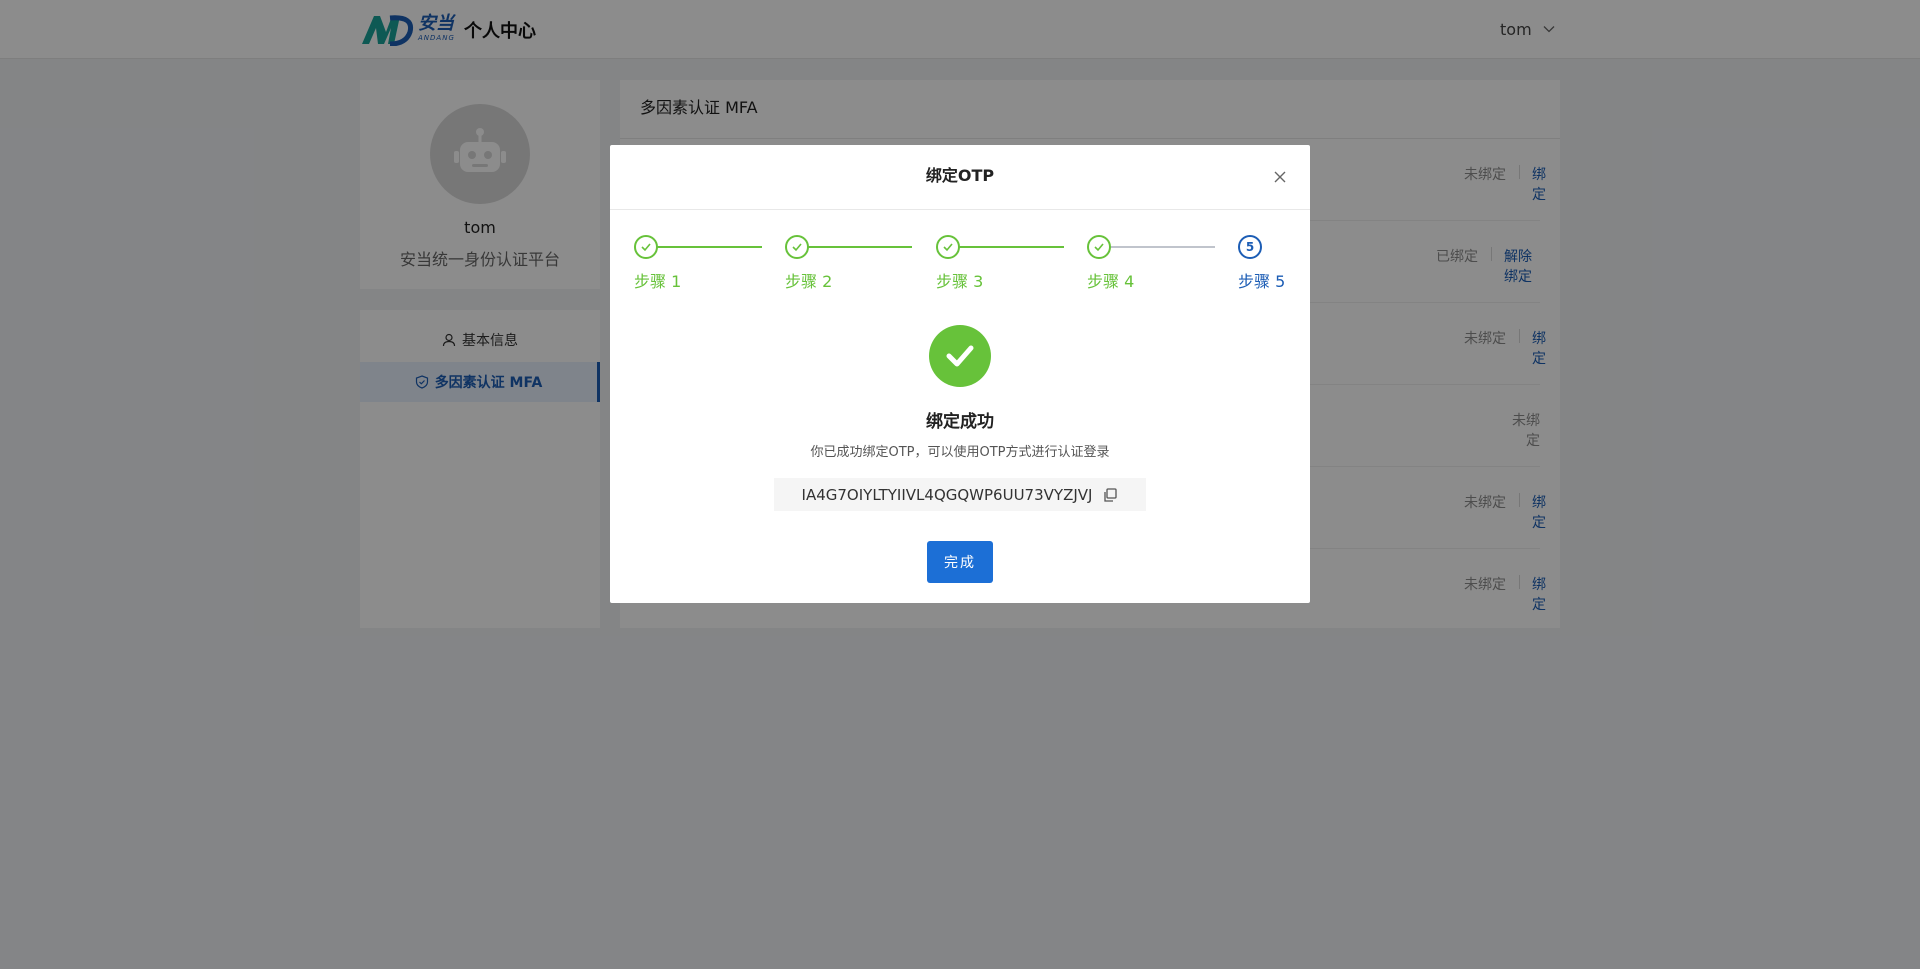  I want to click on otp-secret-box: IA4G7OIYLTYIIVL4QGQWP6UU73VYZJVJ, so click(960, 494).